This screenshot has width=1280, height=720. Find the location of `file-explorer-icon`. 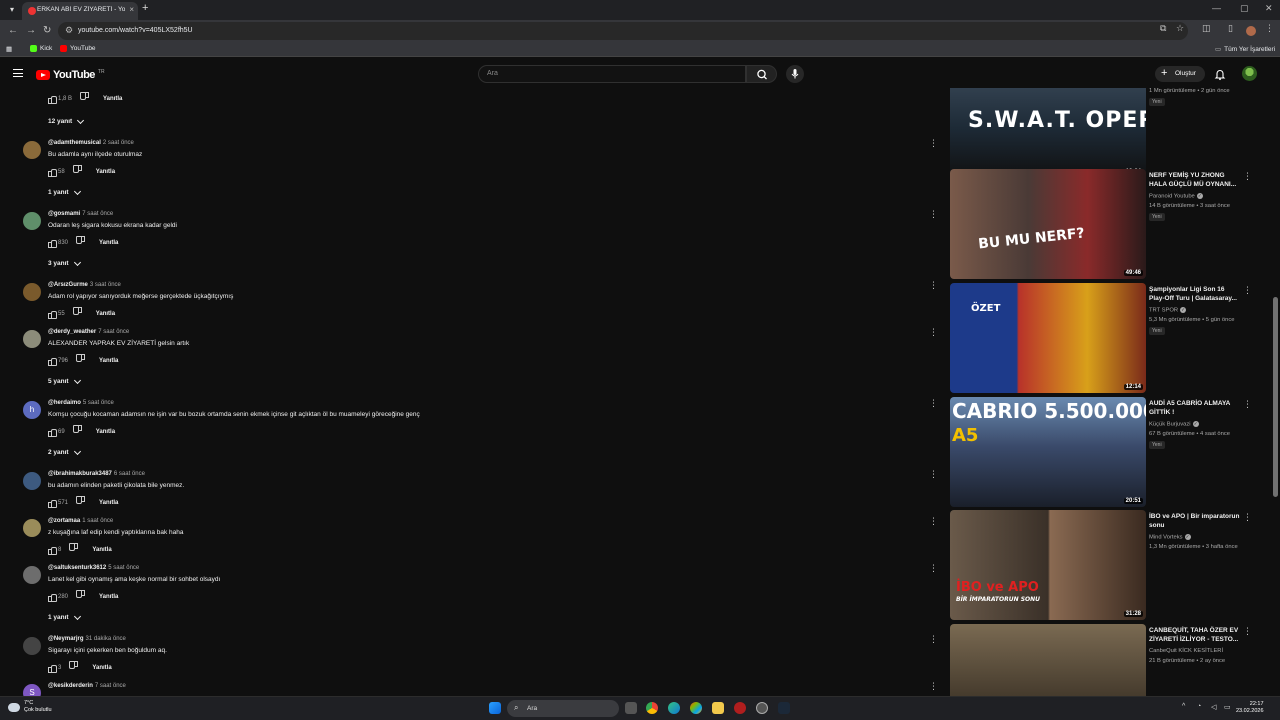

file-explorer-icon is located at coordinates (718, 708).